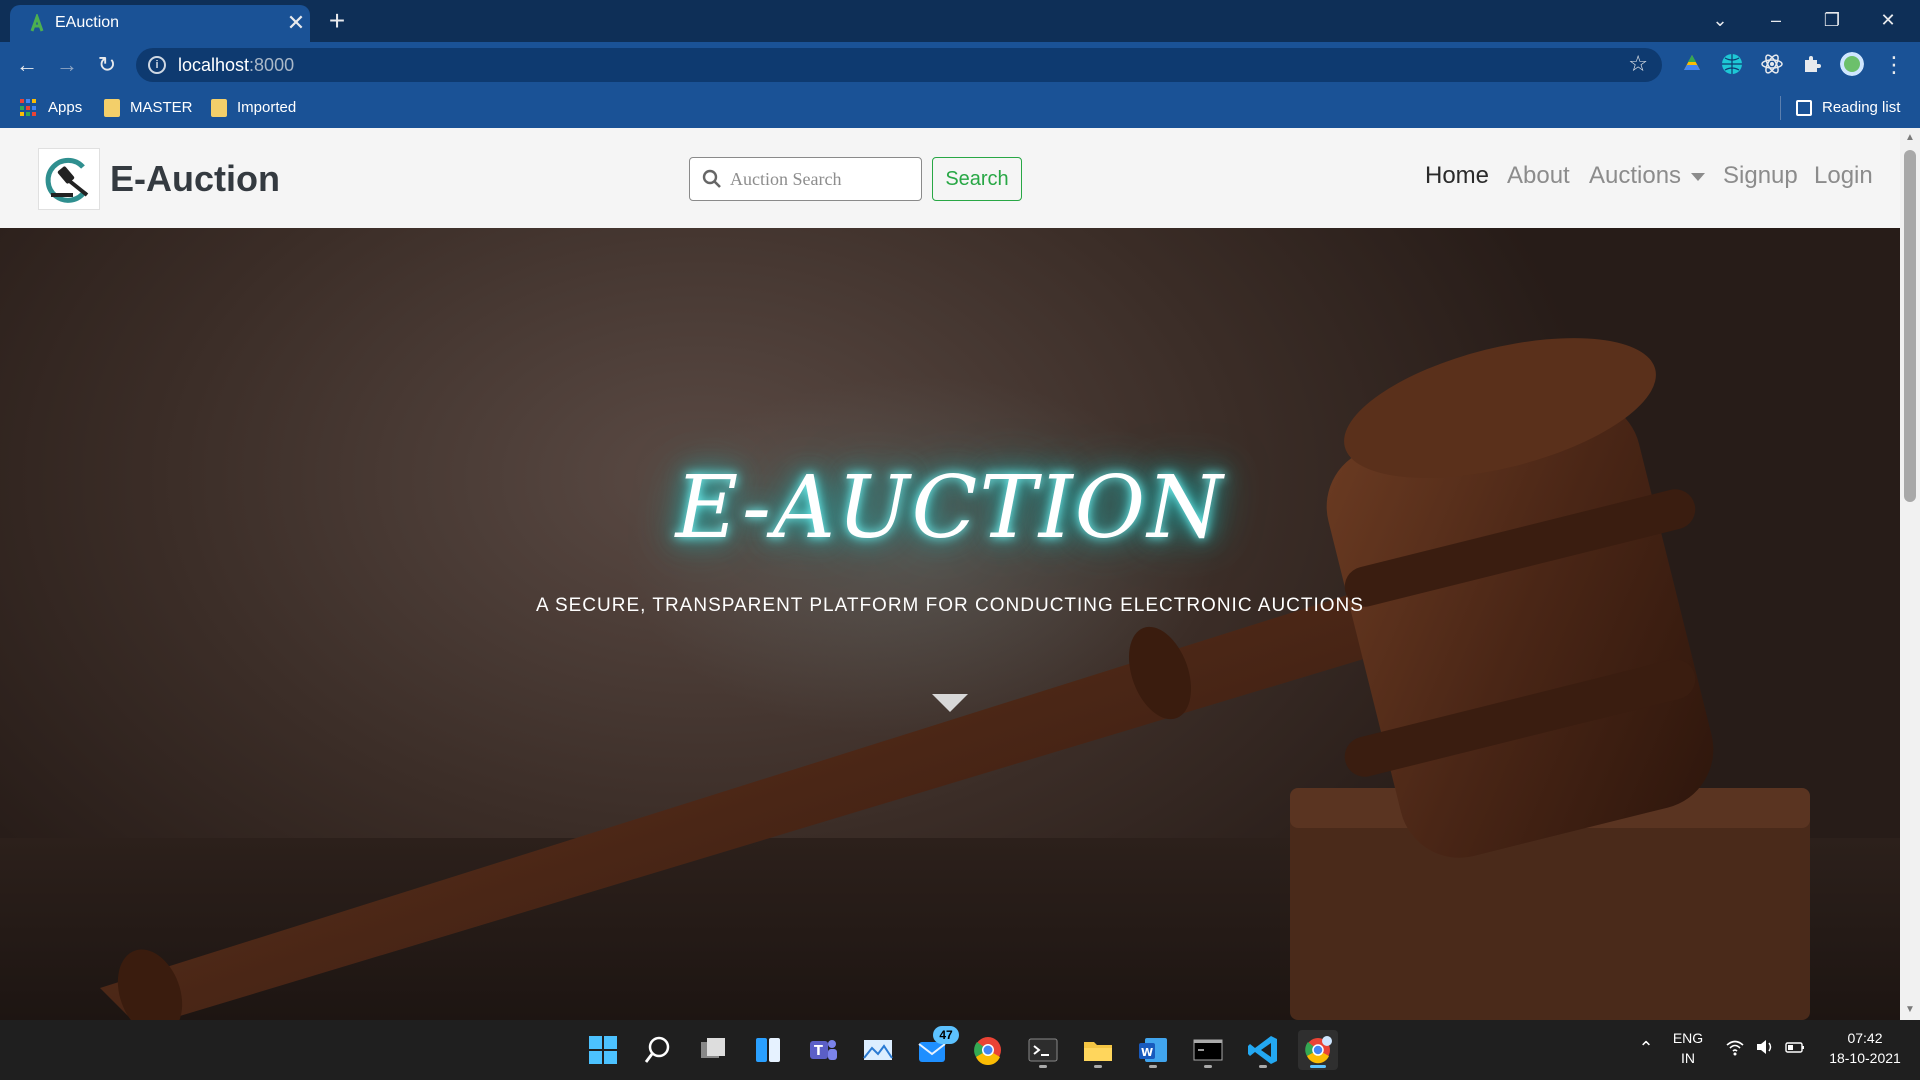 Image resolution: width=1920 pixels, height=1080 pixels. I want to click on clock: 07:42 18-10-2021, so click(1865, 1048).